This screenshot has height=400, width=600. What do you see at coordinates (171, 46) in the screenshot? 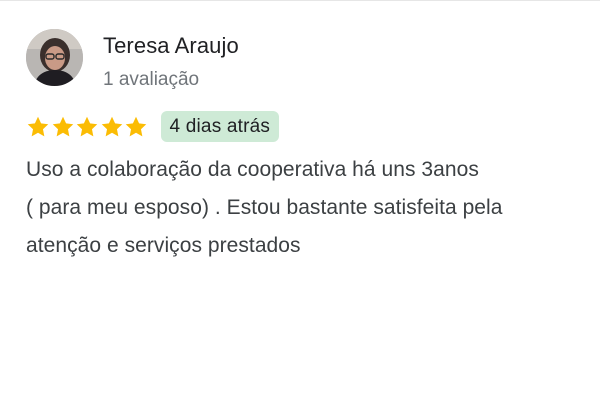
I see `reviewer-name: Teresa Araujo` at bounding box center [171, 46].